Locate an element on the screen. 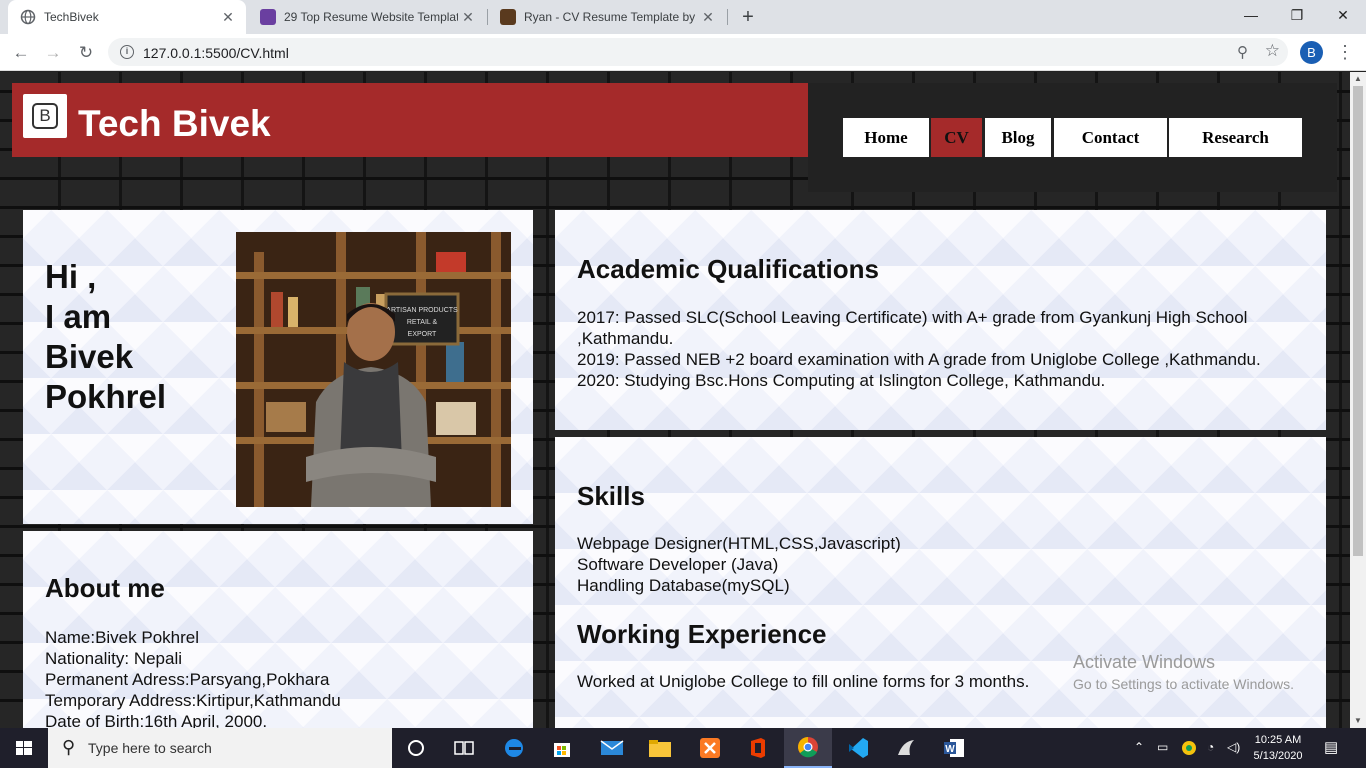 This screenshot has height=768, width=1366. scroll-down-icon: ▼ is located at coordinates (1358, 721).